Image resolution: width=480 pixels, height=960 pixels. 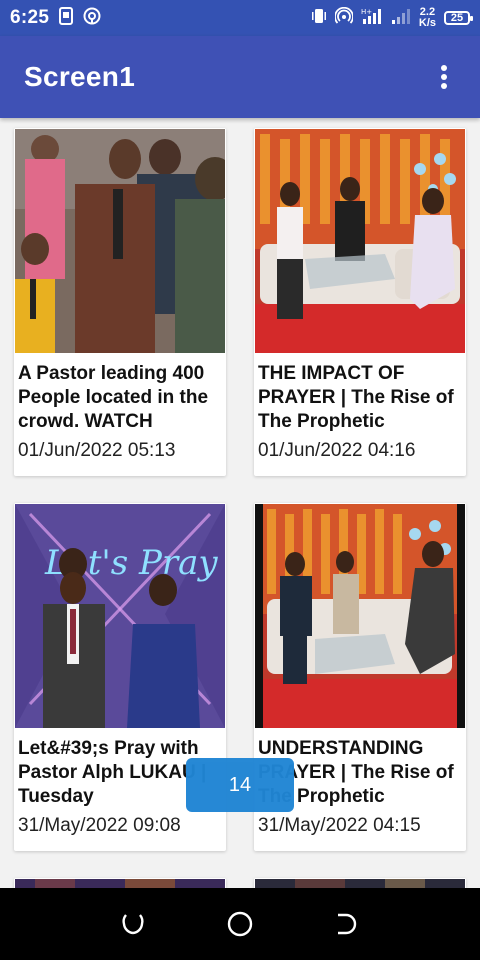 What do you see at coordinates (240, 785) in the screenshot?
I see `page-indicator: 14` at bounding box center [240, 785].